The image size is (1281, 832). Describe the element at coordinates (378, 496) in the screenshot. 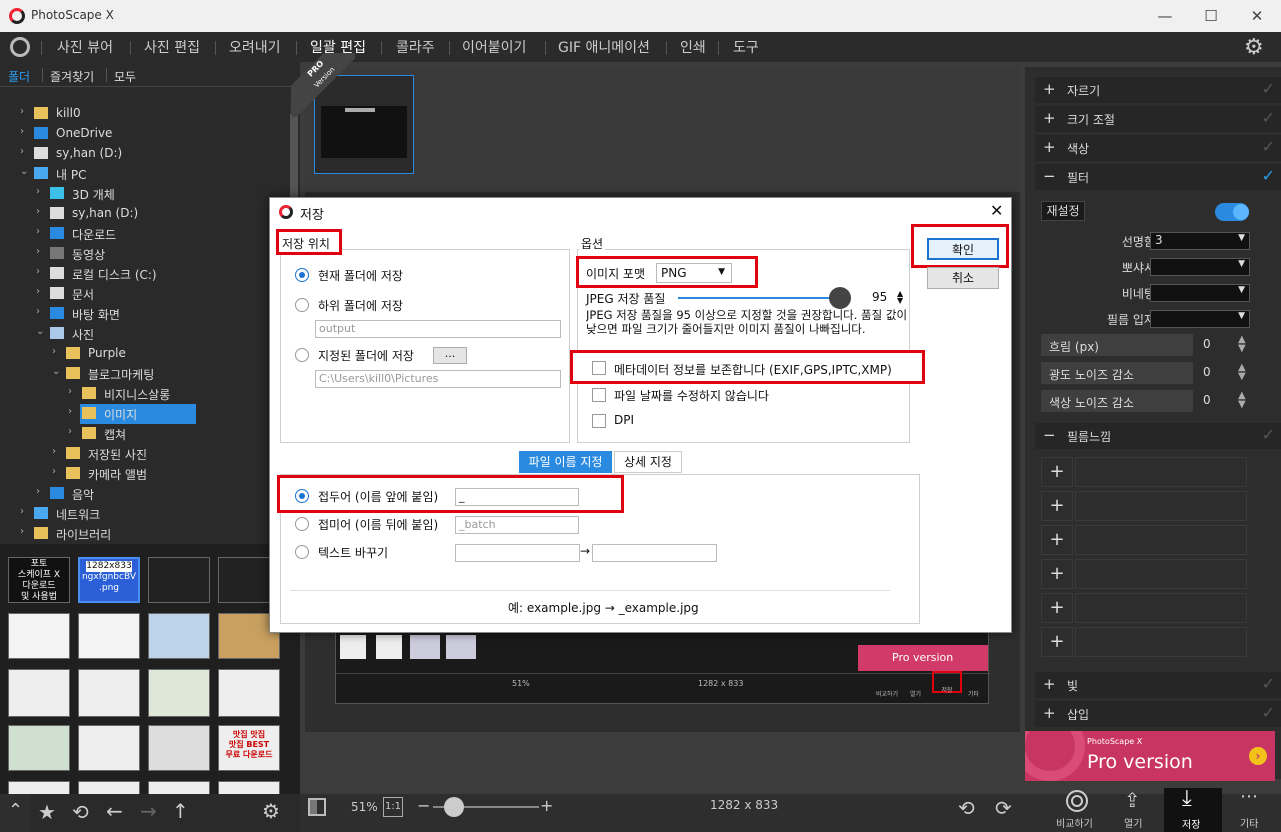

I see `prefix-label: 접두어 (이름 앞에 붙임)` at that location.